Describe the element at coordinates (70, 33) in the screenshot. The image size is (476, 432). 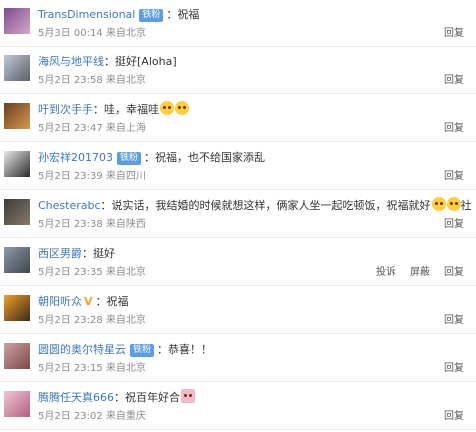
I see `timestamp: 5月3日 00:14` at that location.